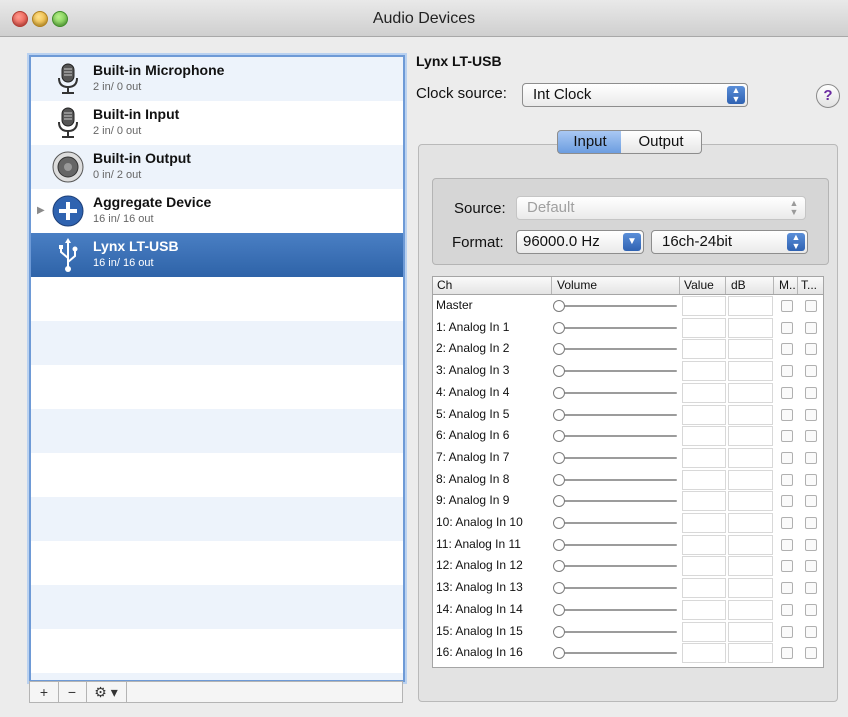 The width and height of the screenshot is (848, 717). Describe the element at coordinates (217, 79) in the screenshot. I see `device-item: Built-in Microphone 2 in/ 0 out` at that location.